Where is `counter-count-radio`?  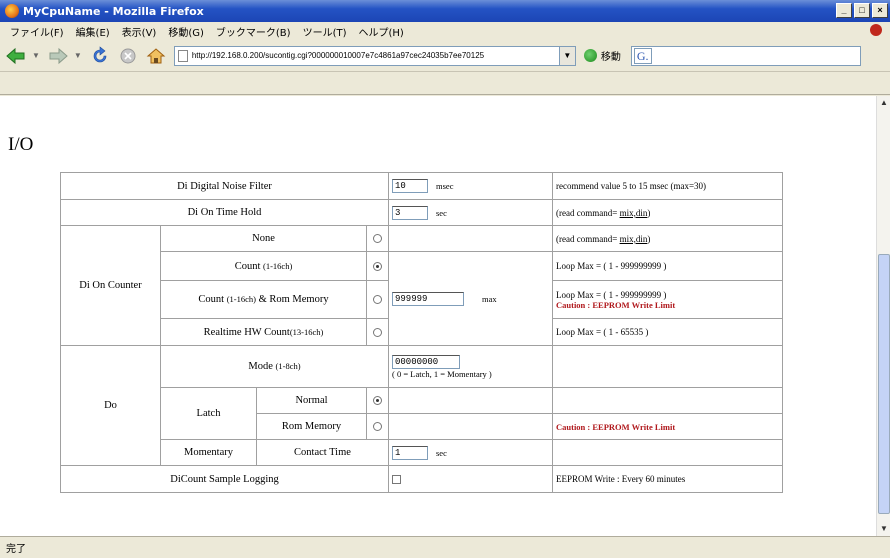 counter-count-radio is located at coordinates (377, 266).